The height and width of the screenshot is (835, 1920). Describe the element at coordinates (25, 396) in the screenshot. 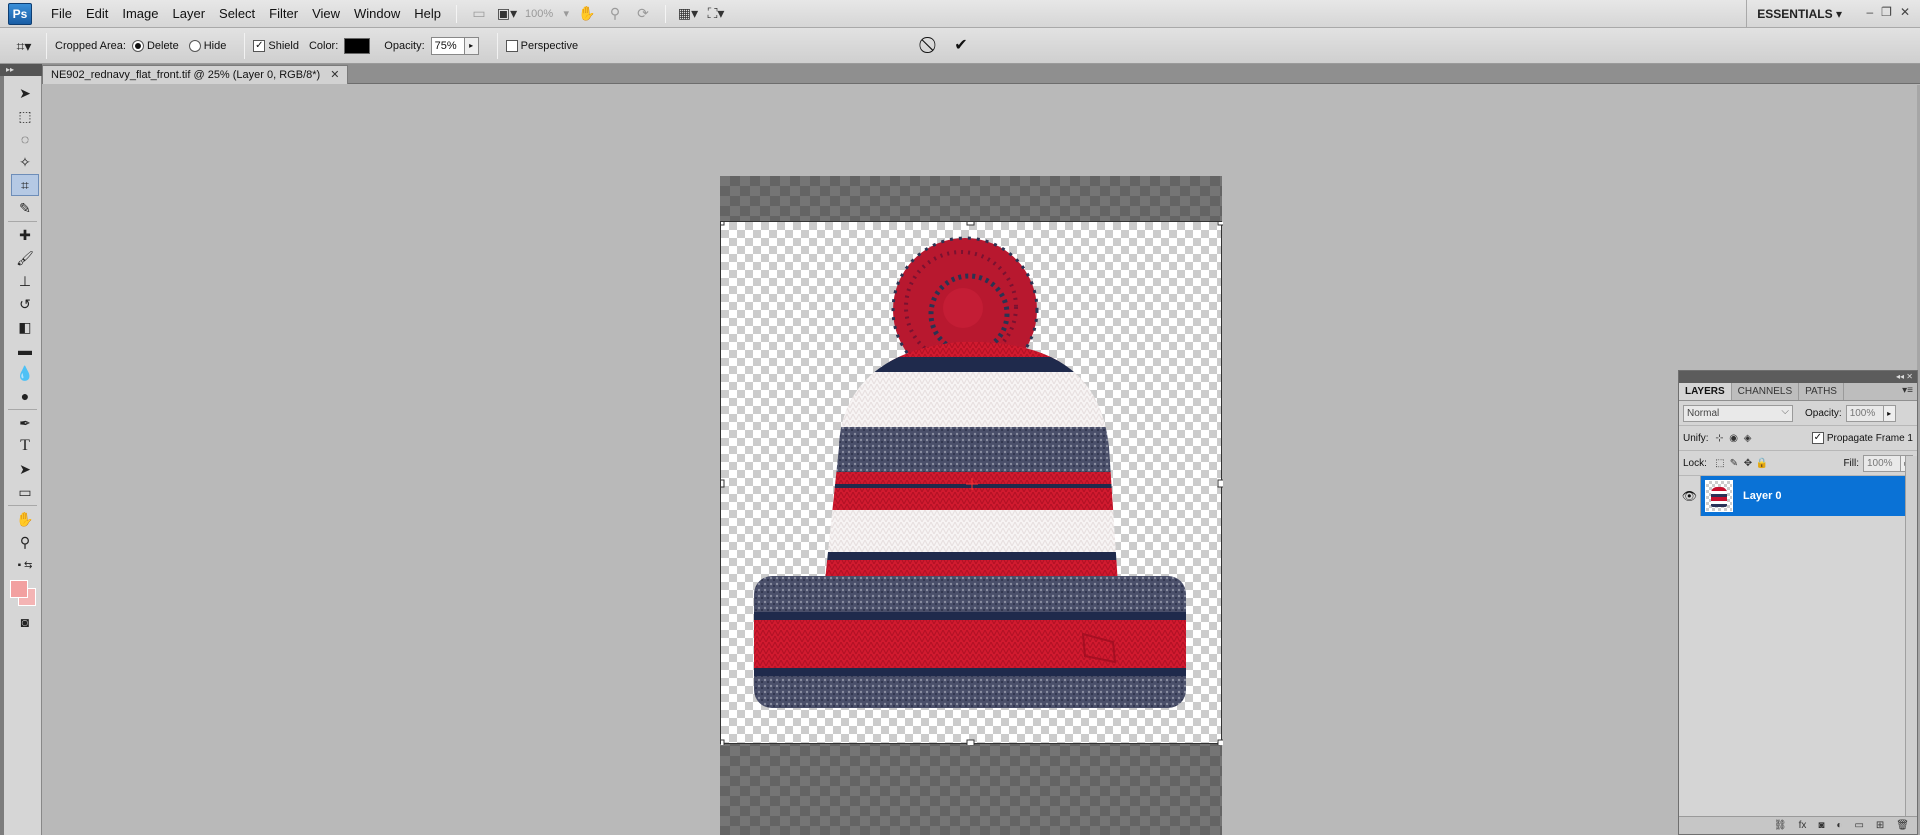

I see `dodge-tool-icon: ●` at that location.